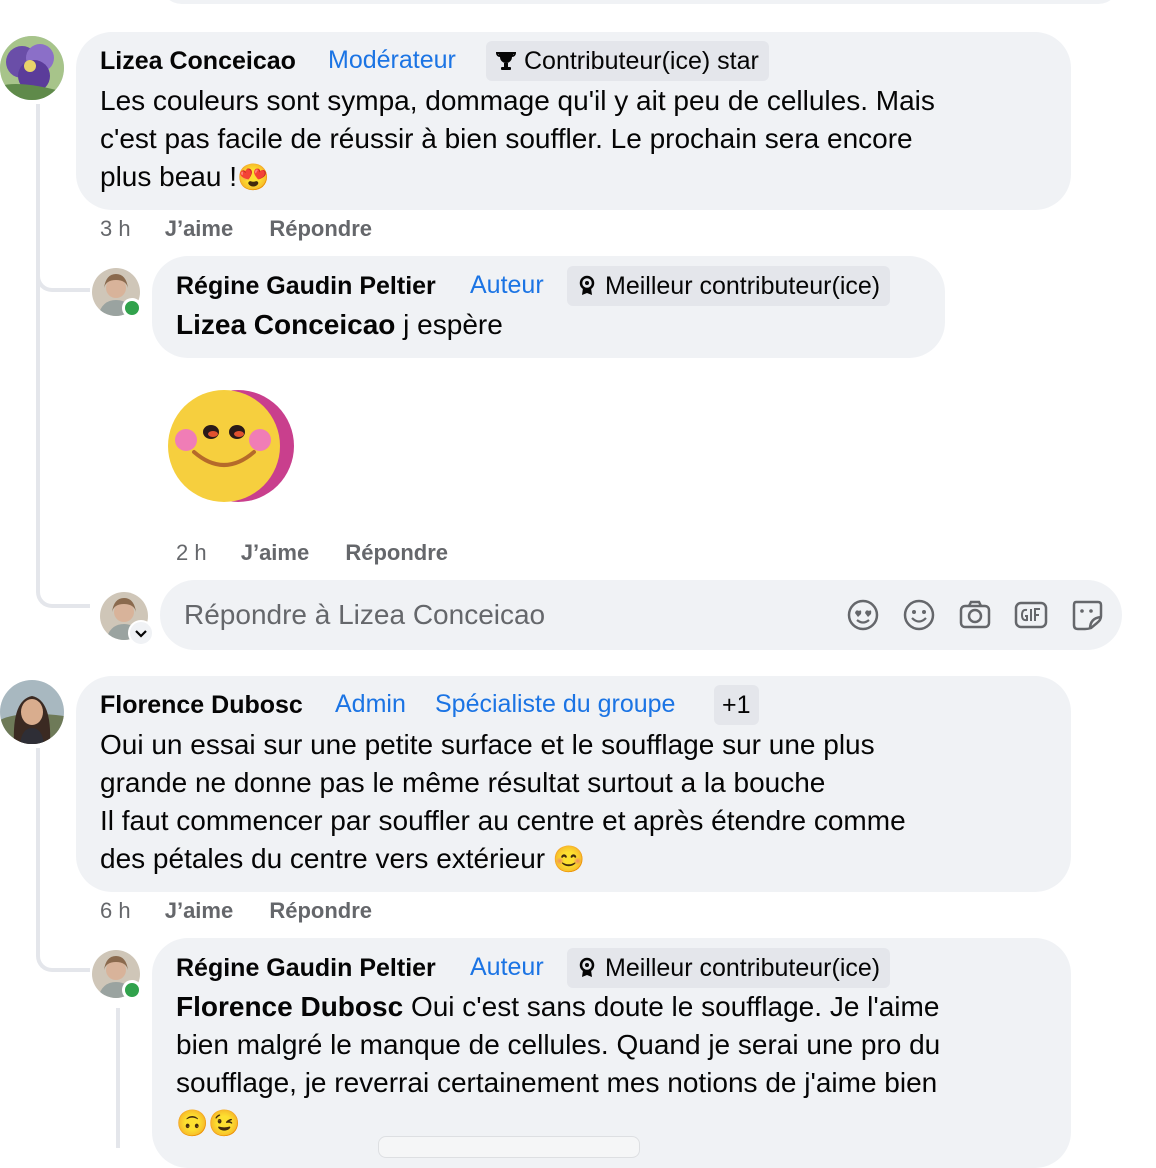 This screenshot has height=1168, width=1156. I want to click on profile-switch-chevron, so click(141, 633).